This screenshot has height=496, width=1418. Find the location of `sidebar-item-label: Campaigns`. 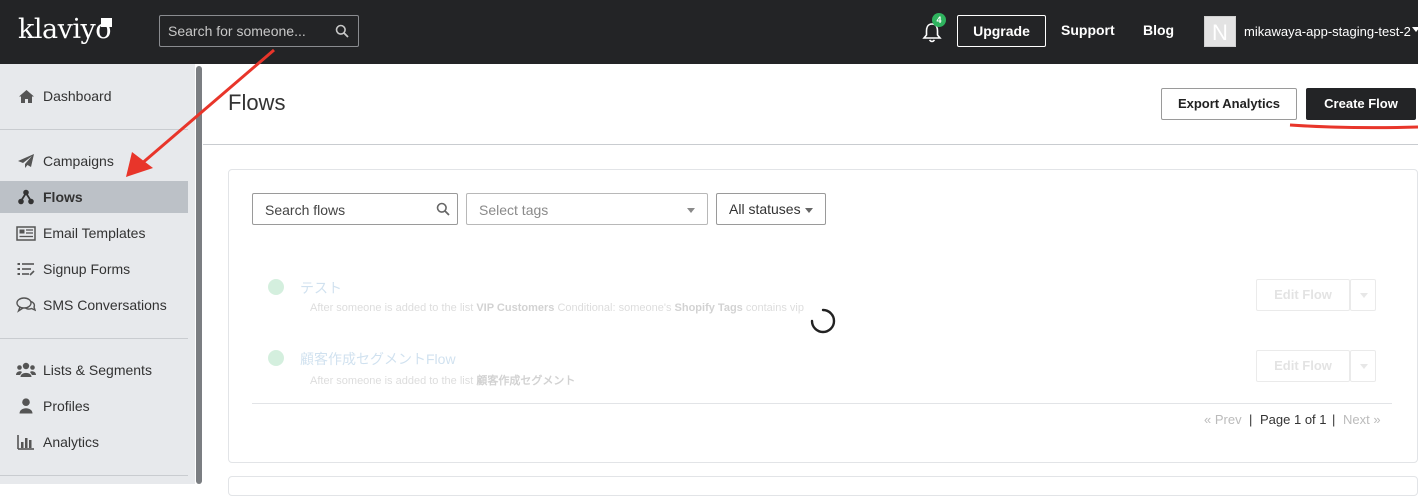

sidebar-item-label: Campaigns is located at coordinates (78, 161).